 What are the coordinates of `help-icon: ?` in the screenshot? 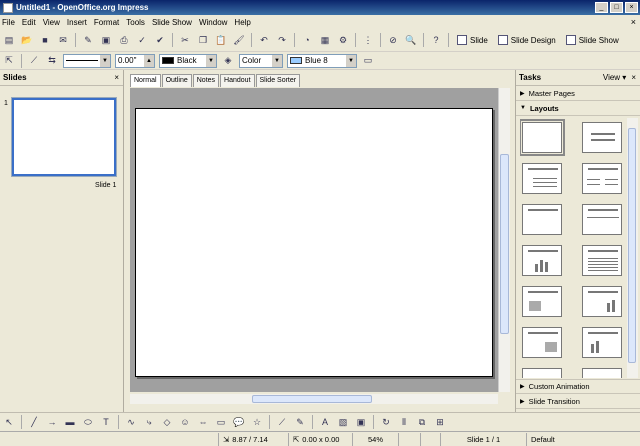 It's located at (436, 40).